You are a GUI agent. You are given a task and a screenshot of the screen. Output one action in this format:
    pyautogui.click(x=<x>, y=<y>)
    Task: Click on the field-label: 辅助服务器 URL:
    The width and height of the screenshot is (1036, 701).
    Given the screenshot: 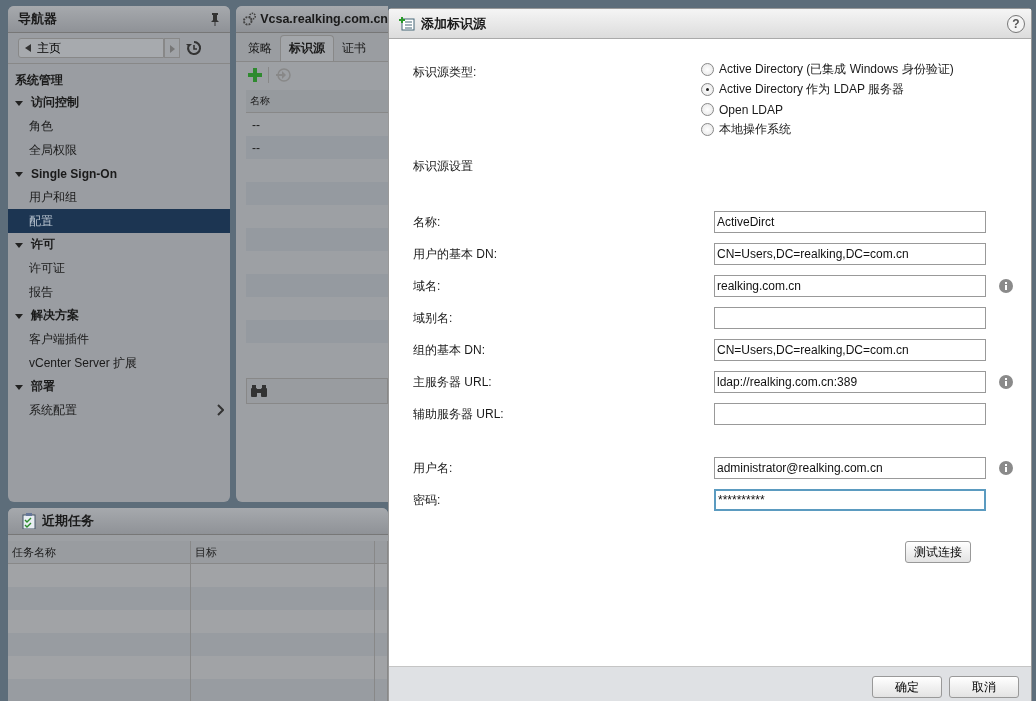 What is the action you would take?
    pyautogui.click(x=459, y=414)
    